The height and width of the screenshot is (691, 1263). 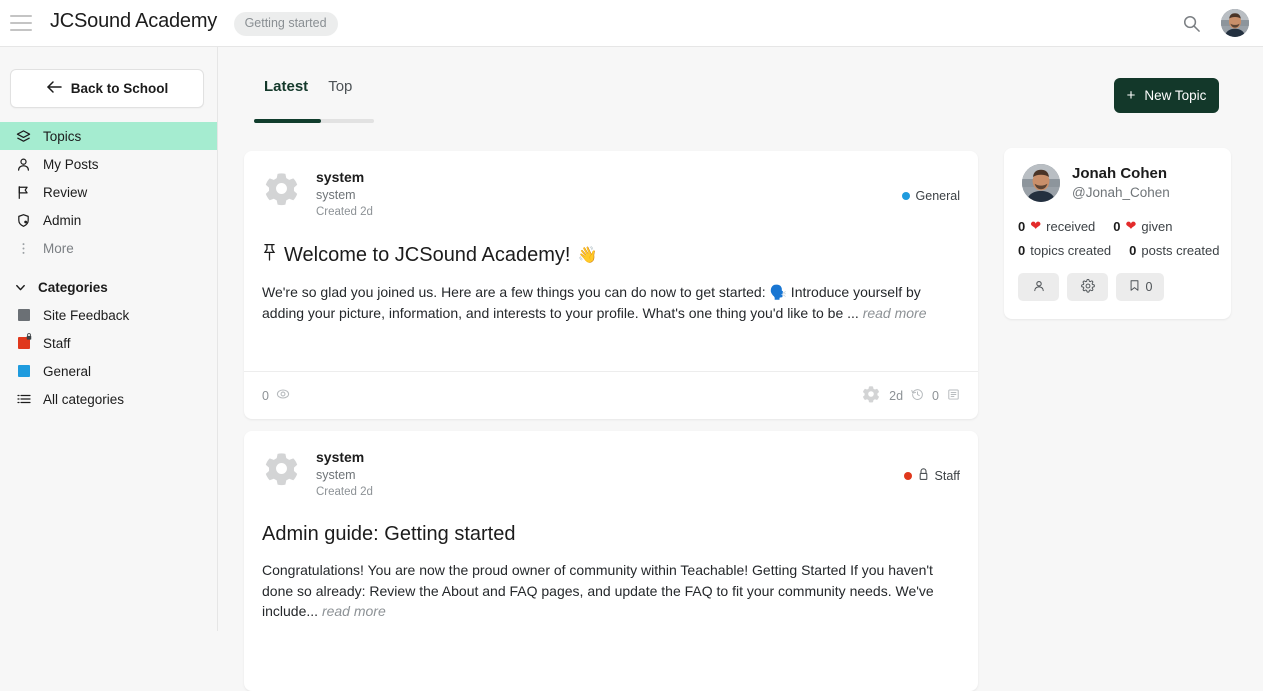 I want to click on bookmarks-button: 0, so click(x=1140, y=287).